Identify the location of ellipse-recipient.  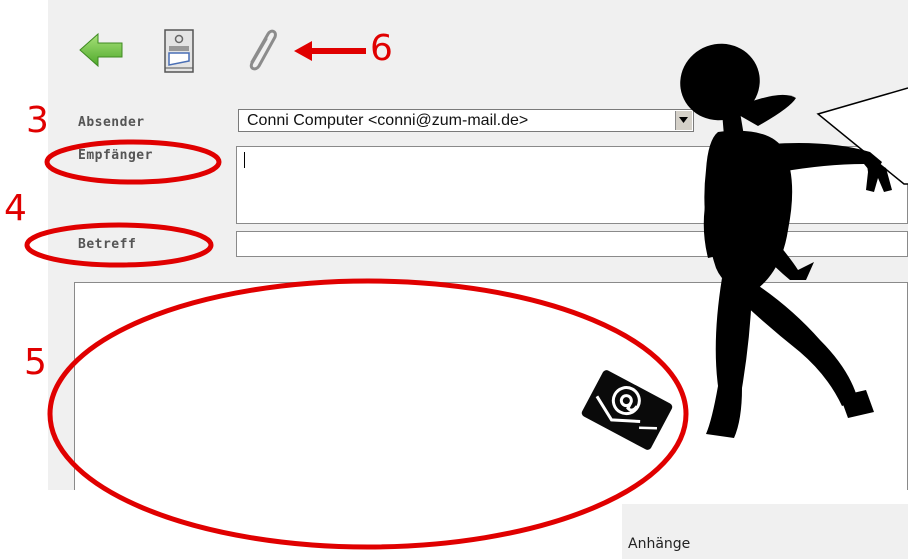
(133, 162).